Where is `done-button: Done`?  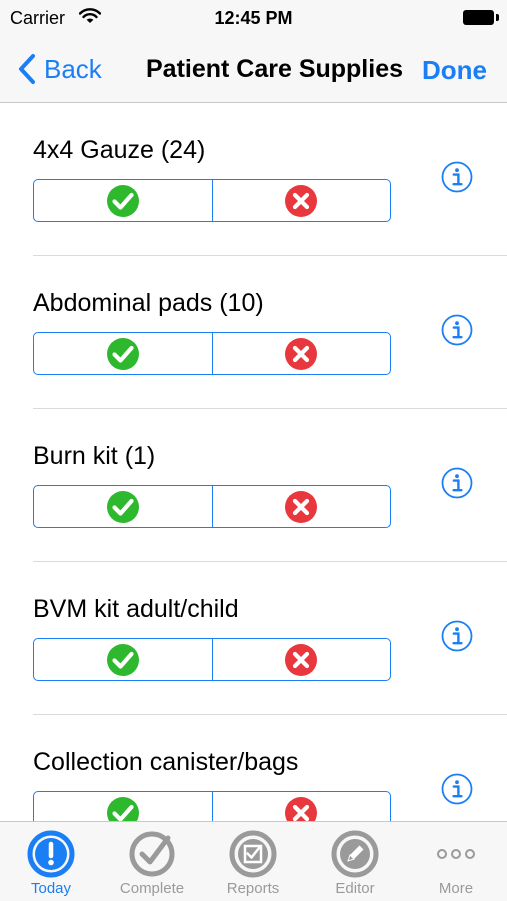
done-button: Done is located at coordinates (454, 70).